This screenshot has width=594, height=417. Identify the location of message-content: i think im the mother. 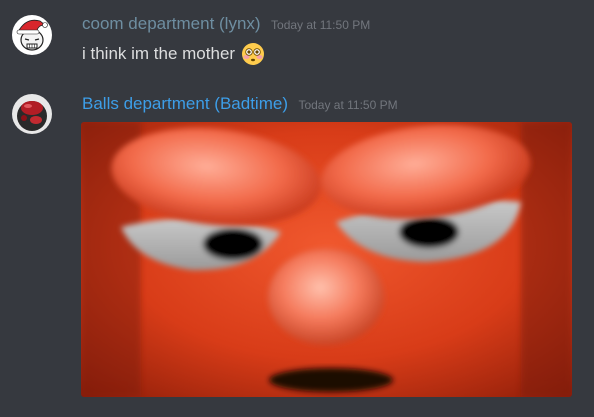
(173, 54).